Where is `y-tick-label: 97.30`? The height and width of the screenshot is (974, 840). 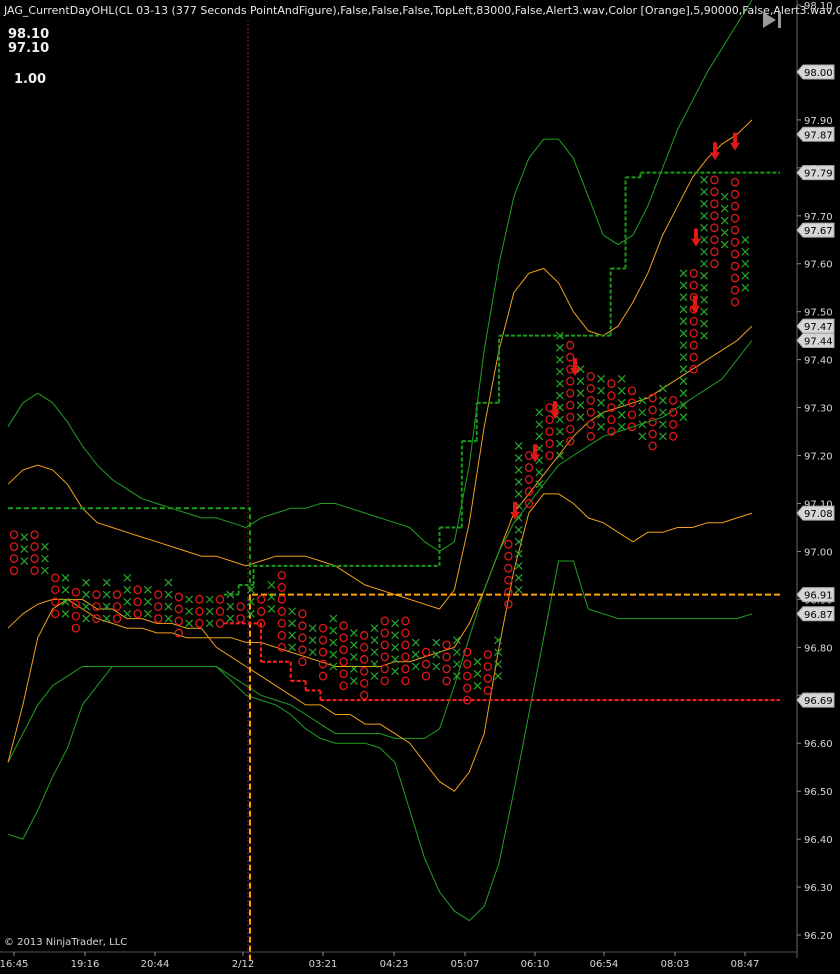 y-tick-label: 97.30 is located at coordinates (818, 409).